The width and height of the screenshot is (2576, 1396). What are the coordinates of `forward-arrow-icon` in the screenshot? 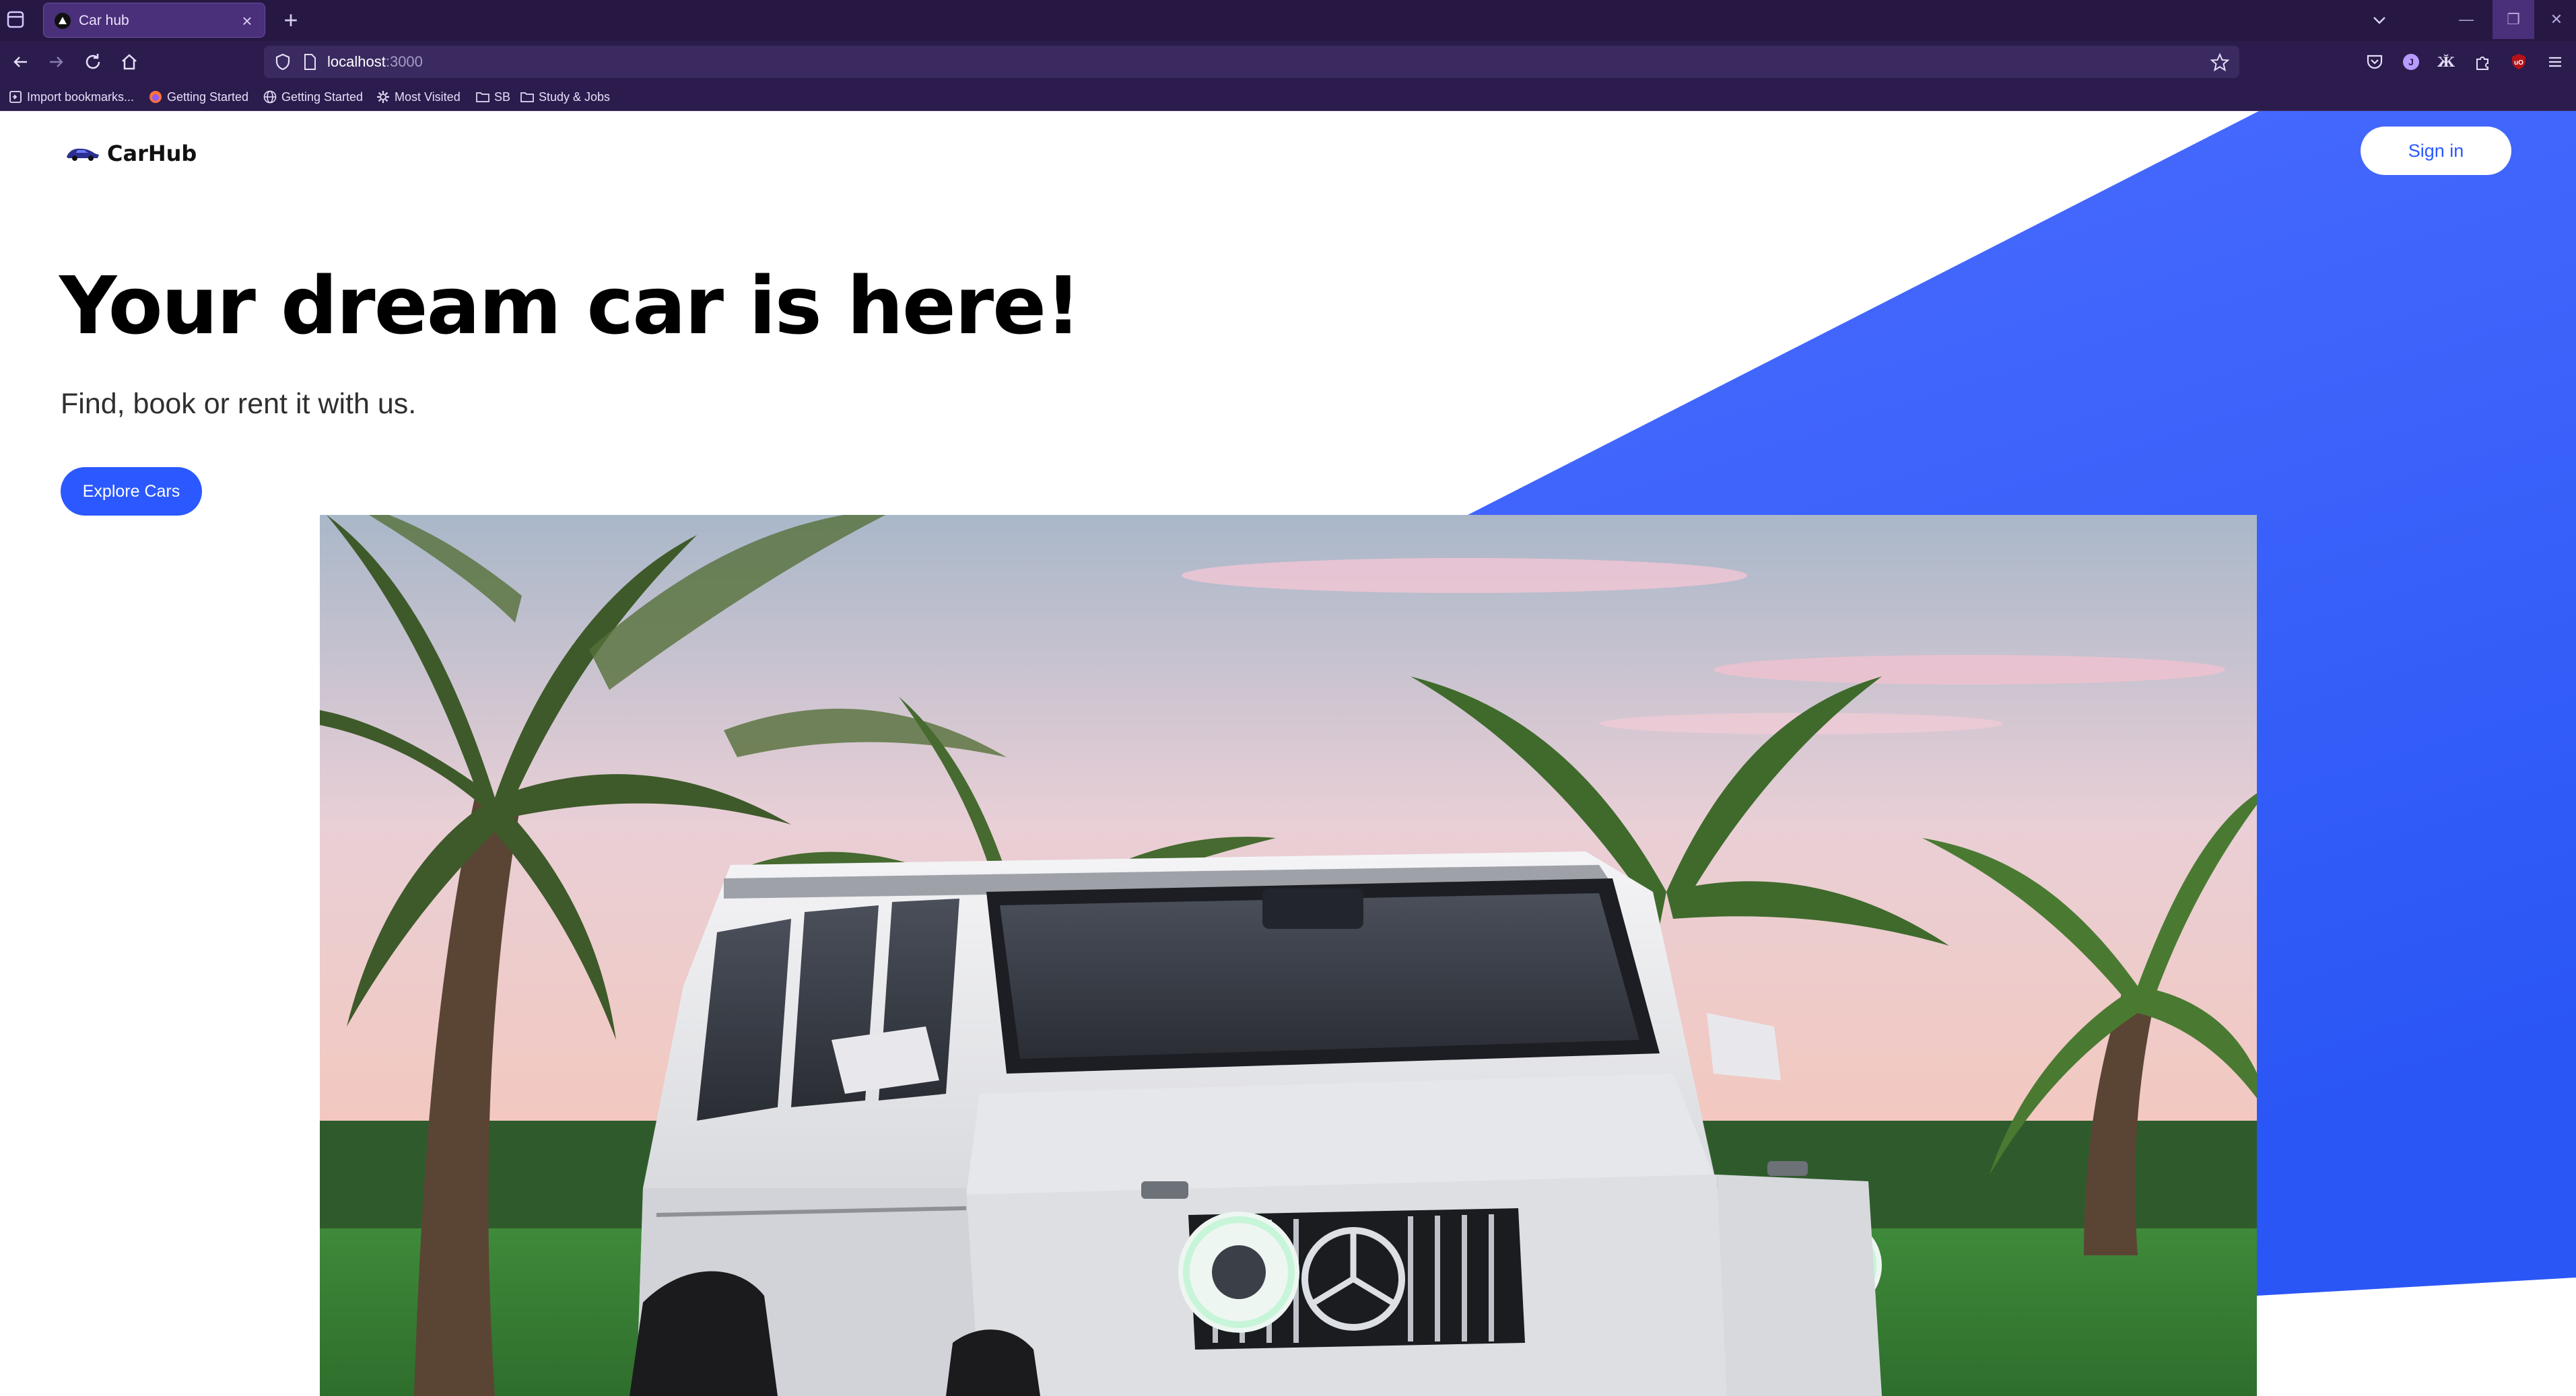 It's located at (56, 61).